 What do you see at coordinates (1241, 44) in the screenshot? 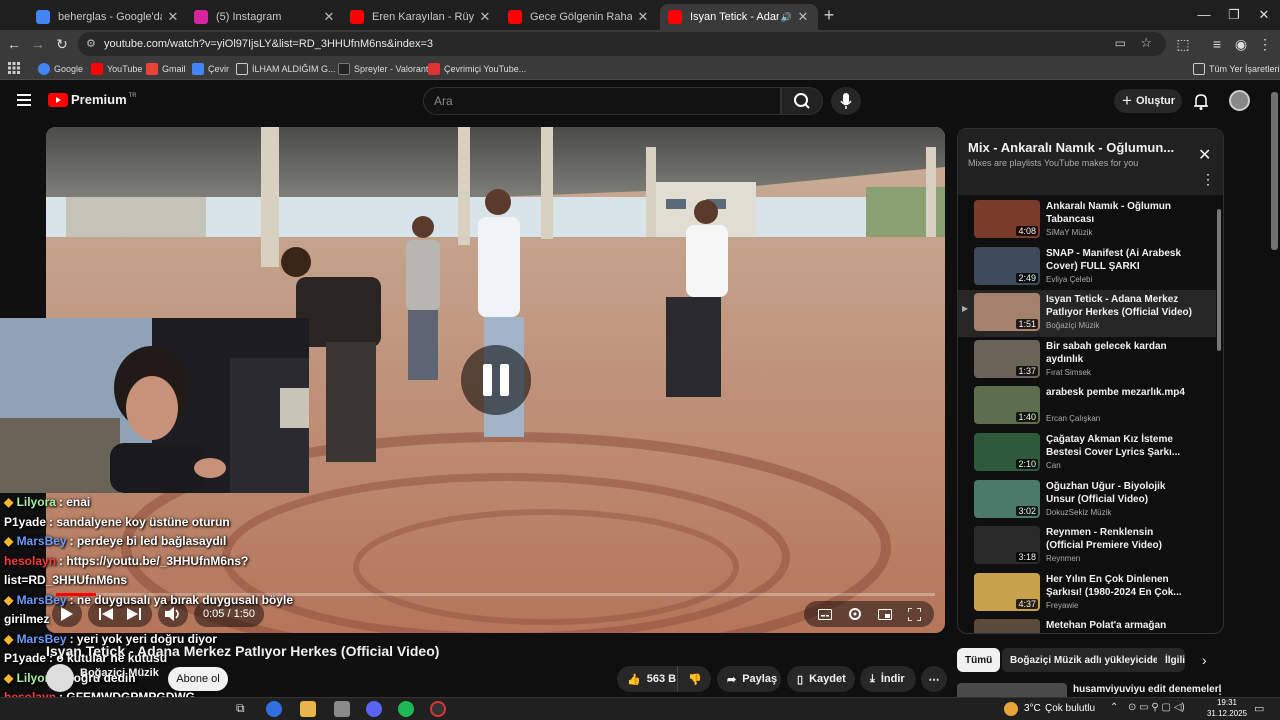
I see `profile-icon: ◉` at bounding box center [1241, 44].